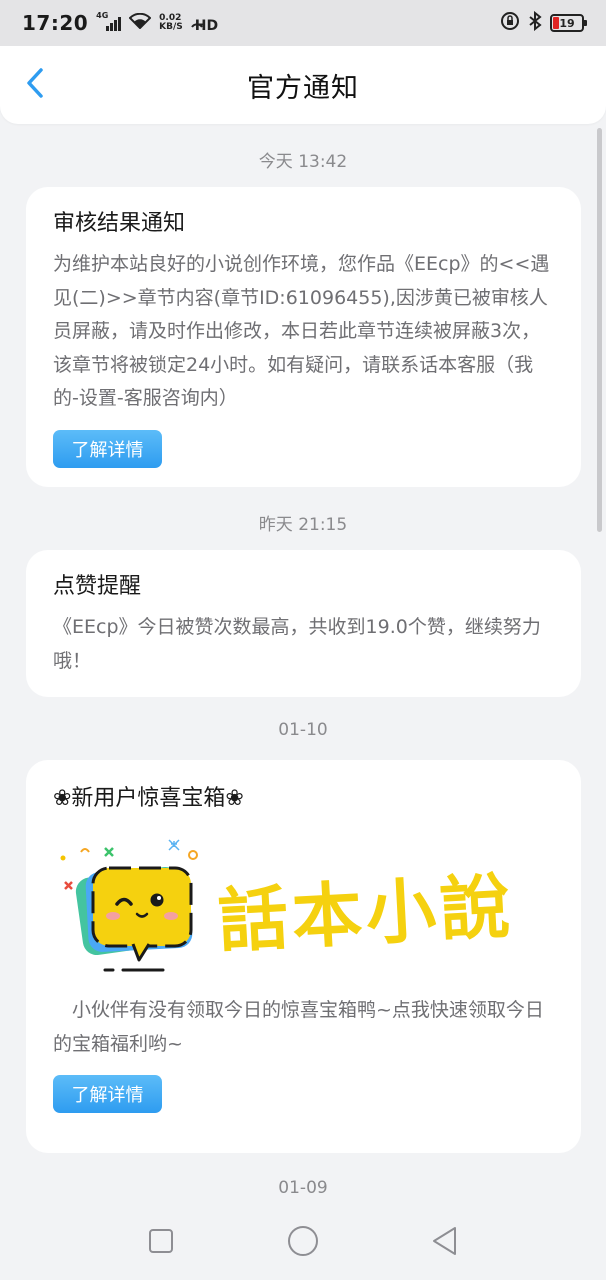 The image size is (606, 1280). Describe the element at coordinates (303, 525) in the screenshot. I see `timestamp-label: 昨天 21:15` at that location.